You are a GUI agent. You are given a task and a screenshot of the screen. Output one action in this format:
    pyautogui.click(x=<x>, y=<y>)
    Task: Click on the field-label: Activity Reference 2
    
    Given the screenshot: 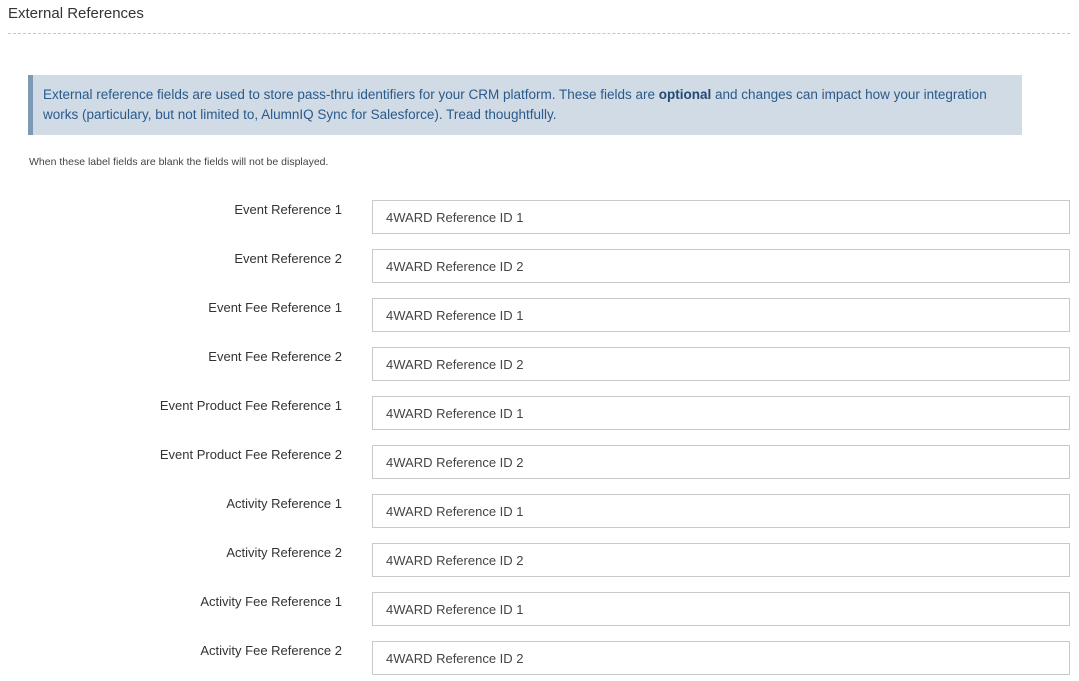 What is the action you would take?
    pyautogui.click(x=284, y=552)
    